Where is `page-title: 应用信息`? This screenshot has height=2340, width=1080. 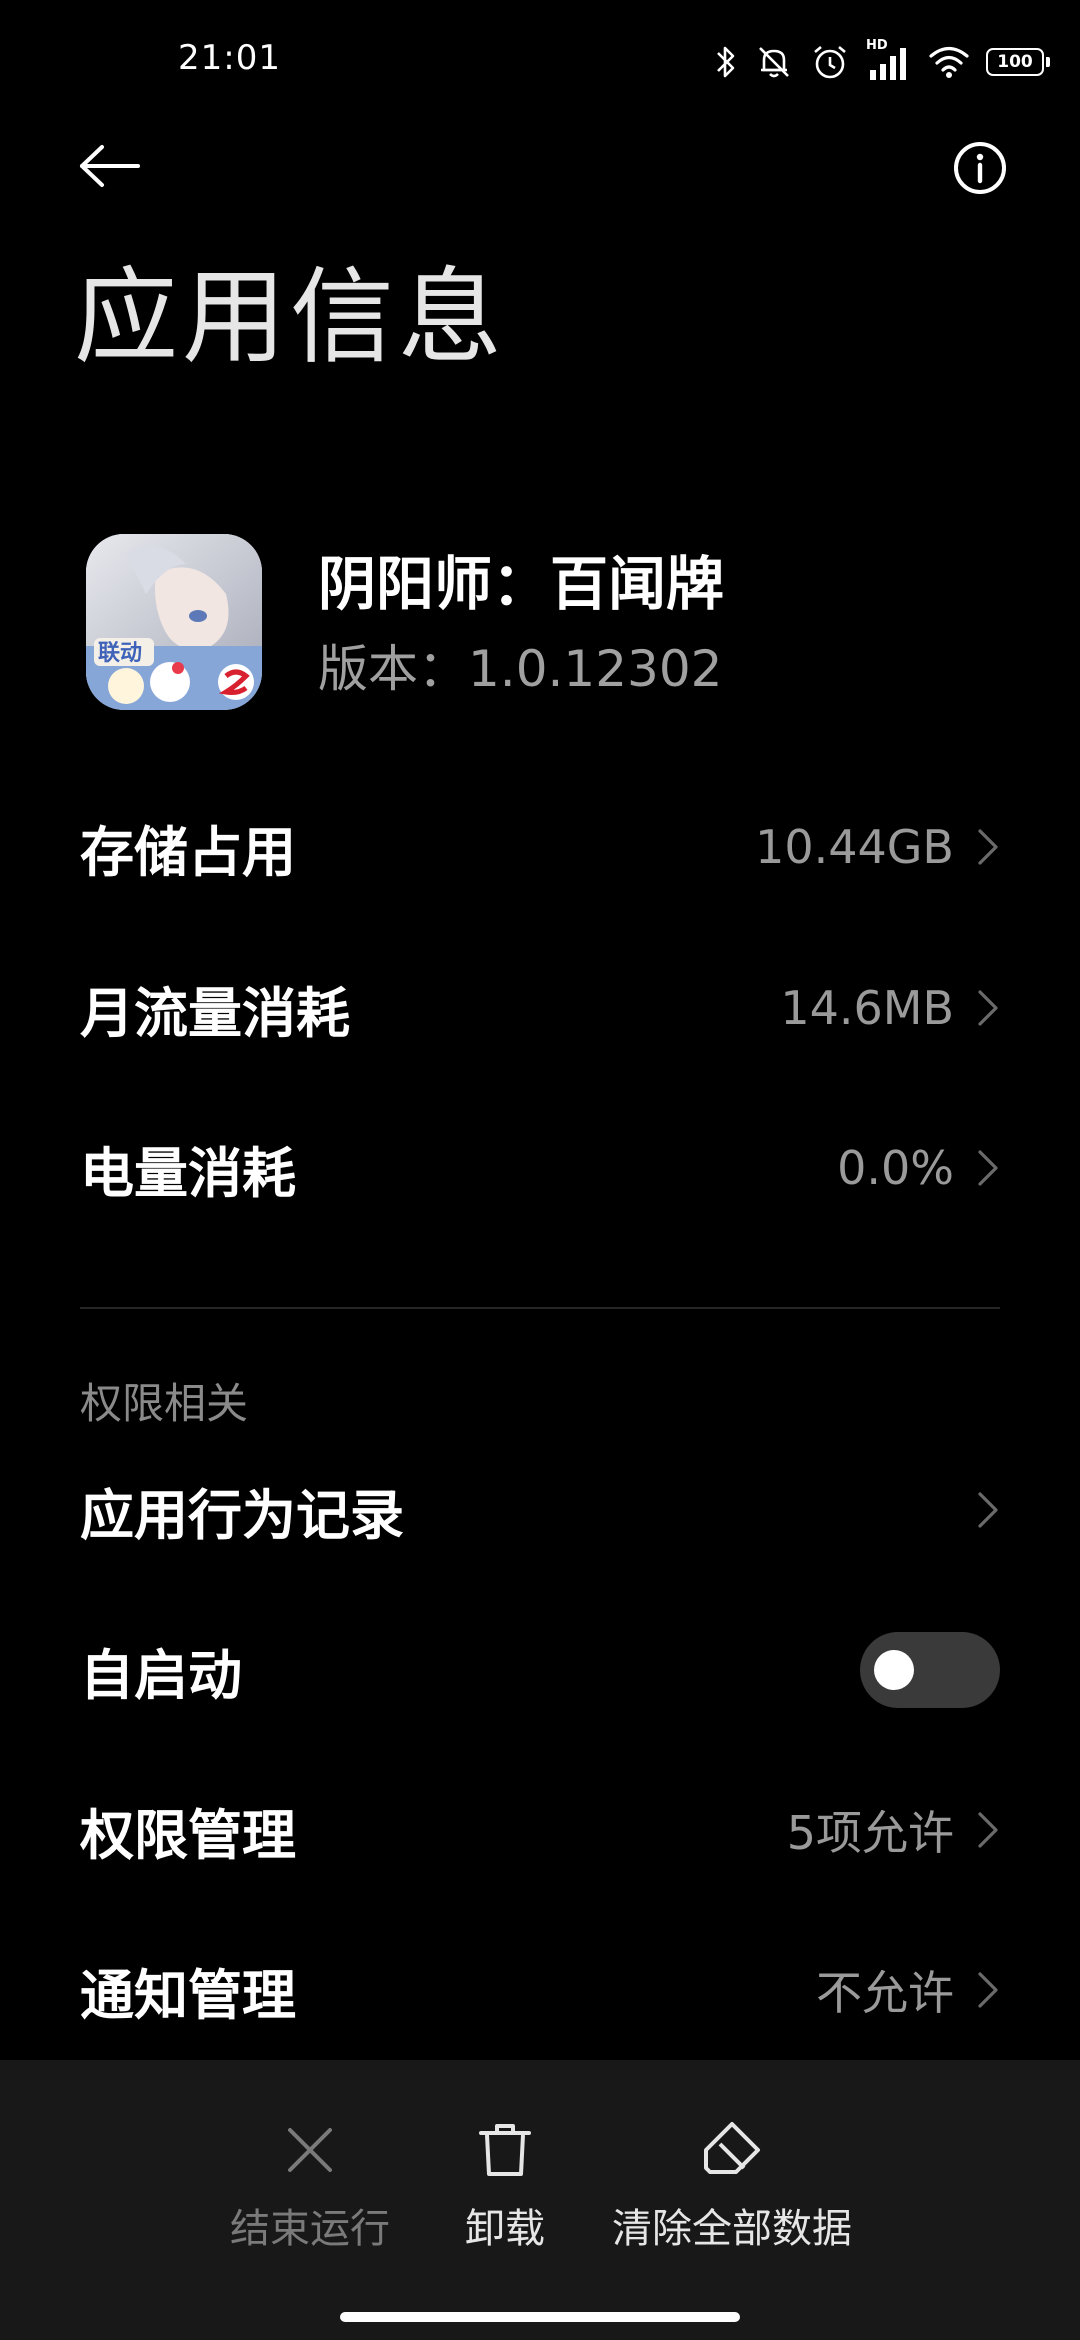 page-title: 应用信息 is located at coordinates (290, 317).